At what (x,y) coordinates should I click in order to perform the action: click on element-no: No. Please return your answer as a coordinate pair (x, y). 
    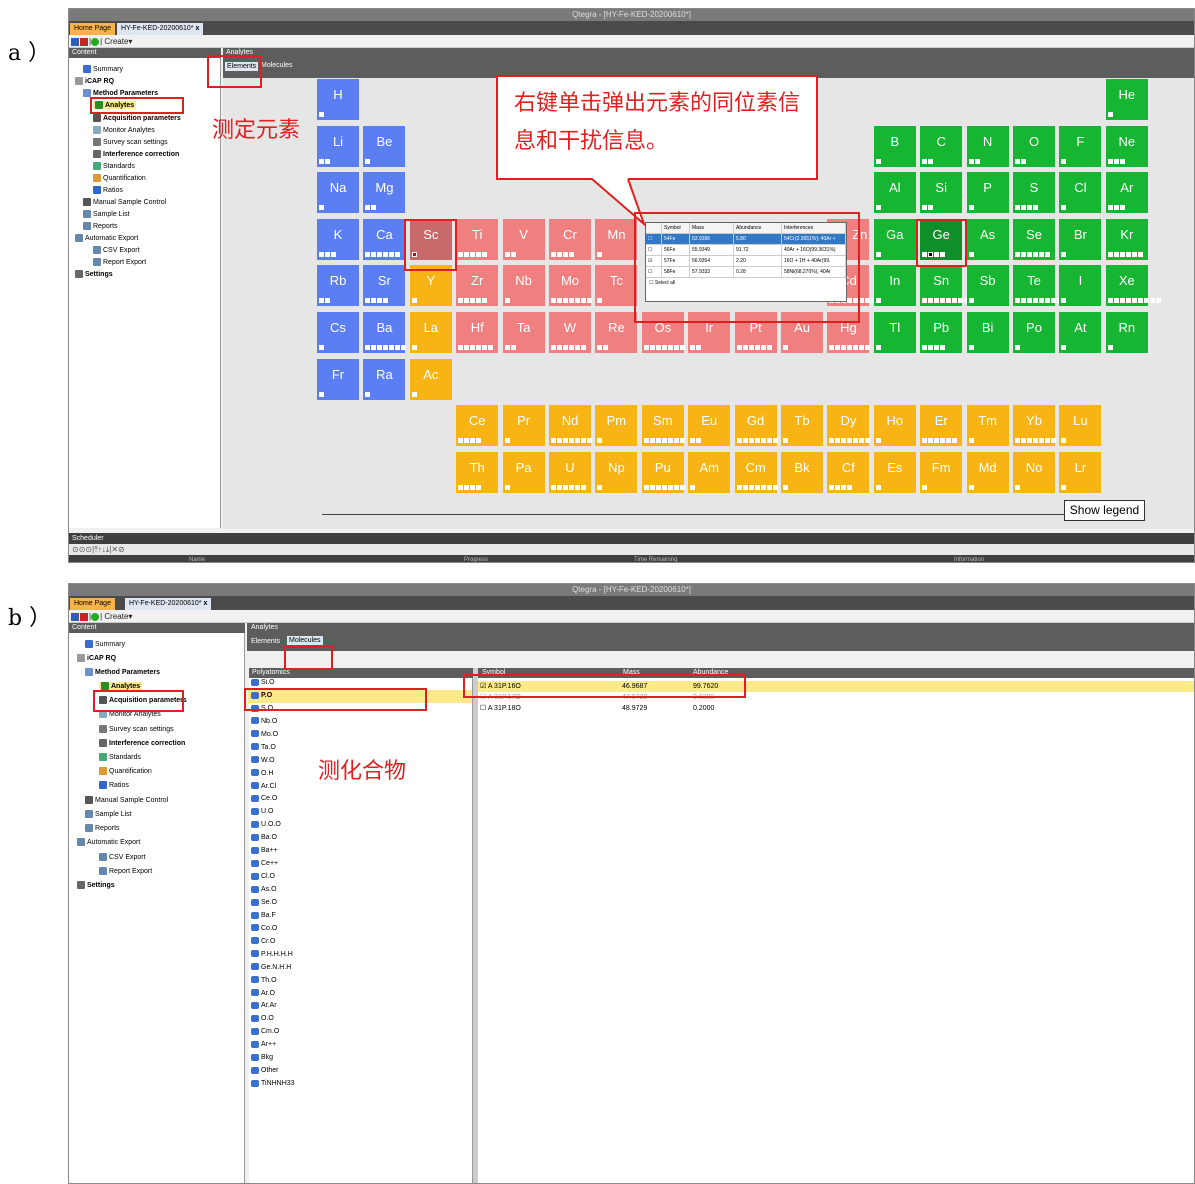
    Looking at the image, I should click on (1034, 472).